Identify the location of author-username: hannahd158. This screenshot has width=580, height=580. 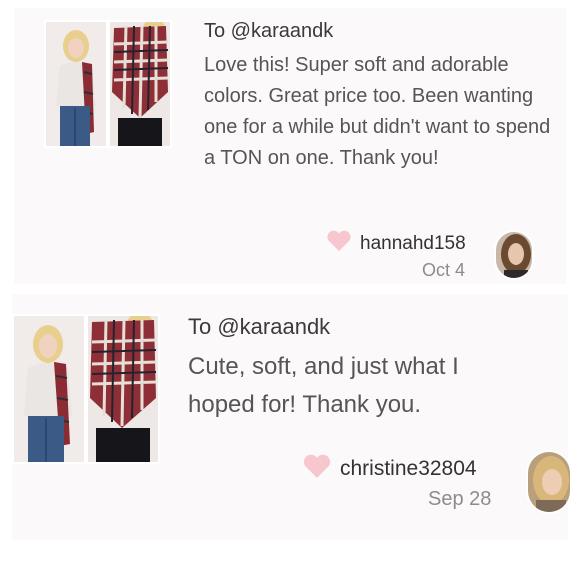
(413, 244).